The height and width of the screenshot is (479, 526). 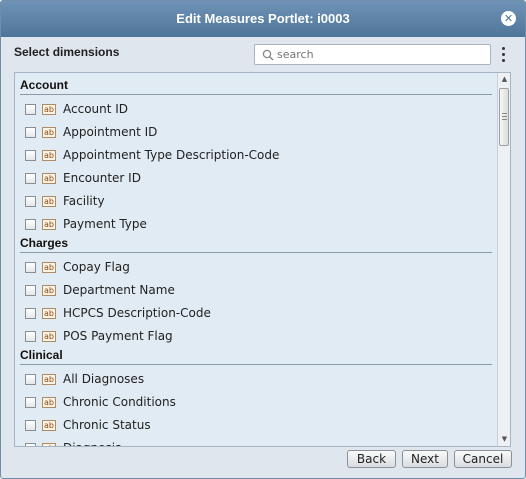 I want to click on dimension-item: ab Appointment Type Description-Code, so click(x=255, y=156).